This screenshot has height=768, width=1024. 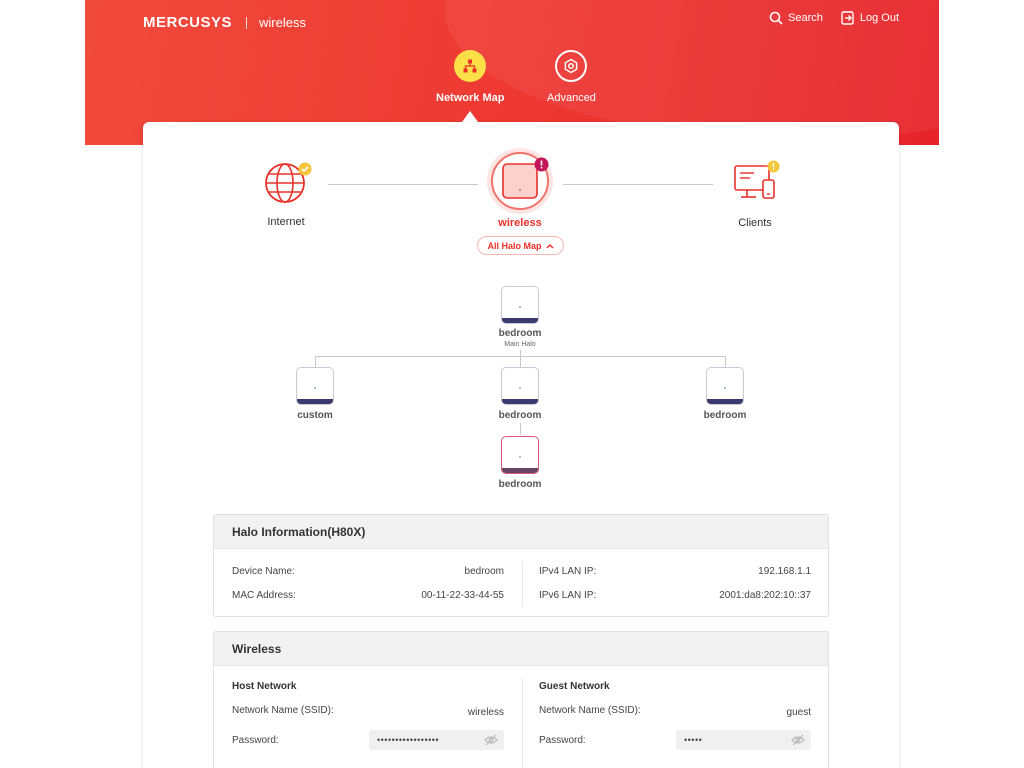 What do you see at coordinates (520, 223) in the screenshot?
I see `router-label: wireless` at bounding box center [520, 223].